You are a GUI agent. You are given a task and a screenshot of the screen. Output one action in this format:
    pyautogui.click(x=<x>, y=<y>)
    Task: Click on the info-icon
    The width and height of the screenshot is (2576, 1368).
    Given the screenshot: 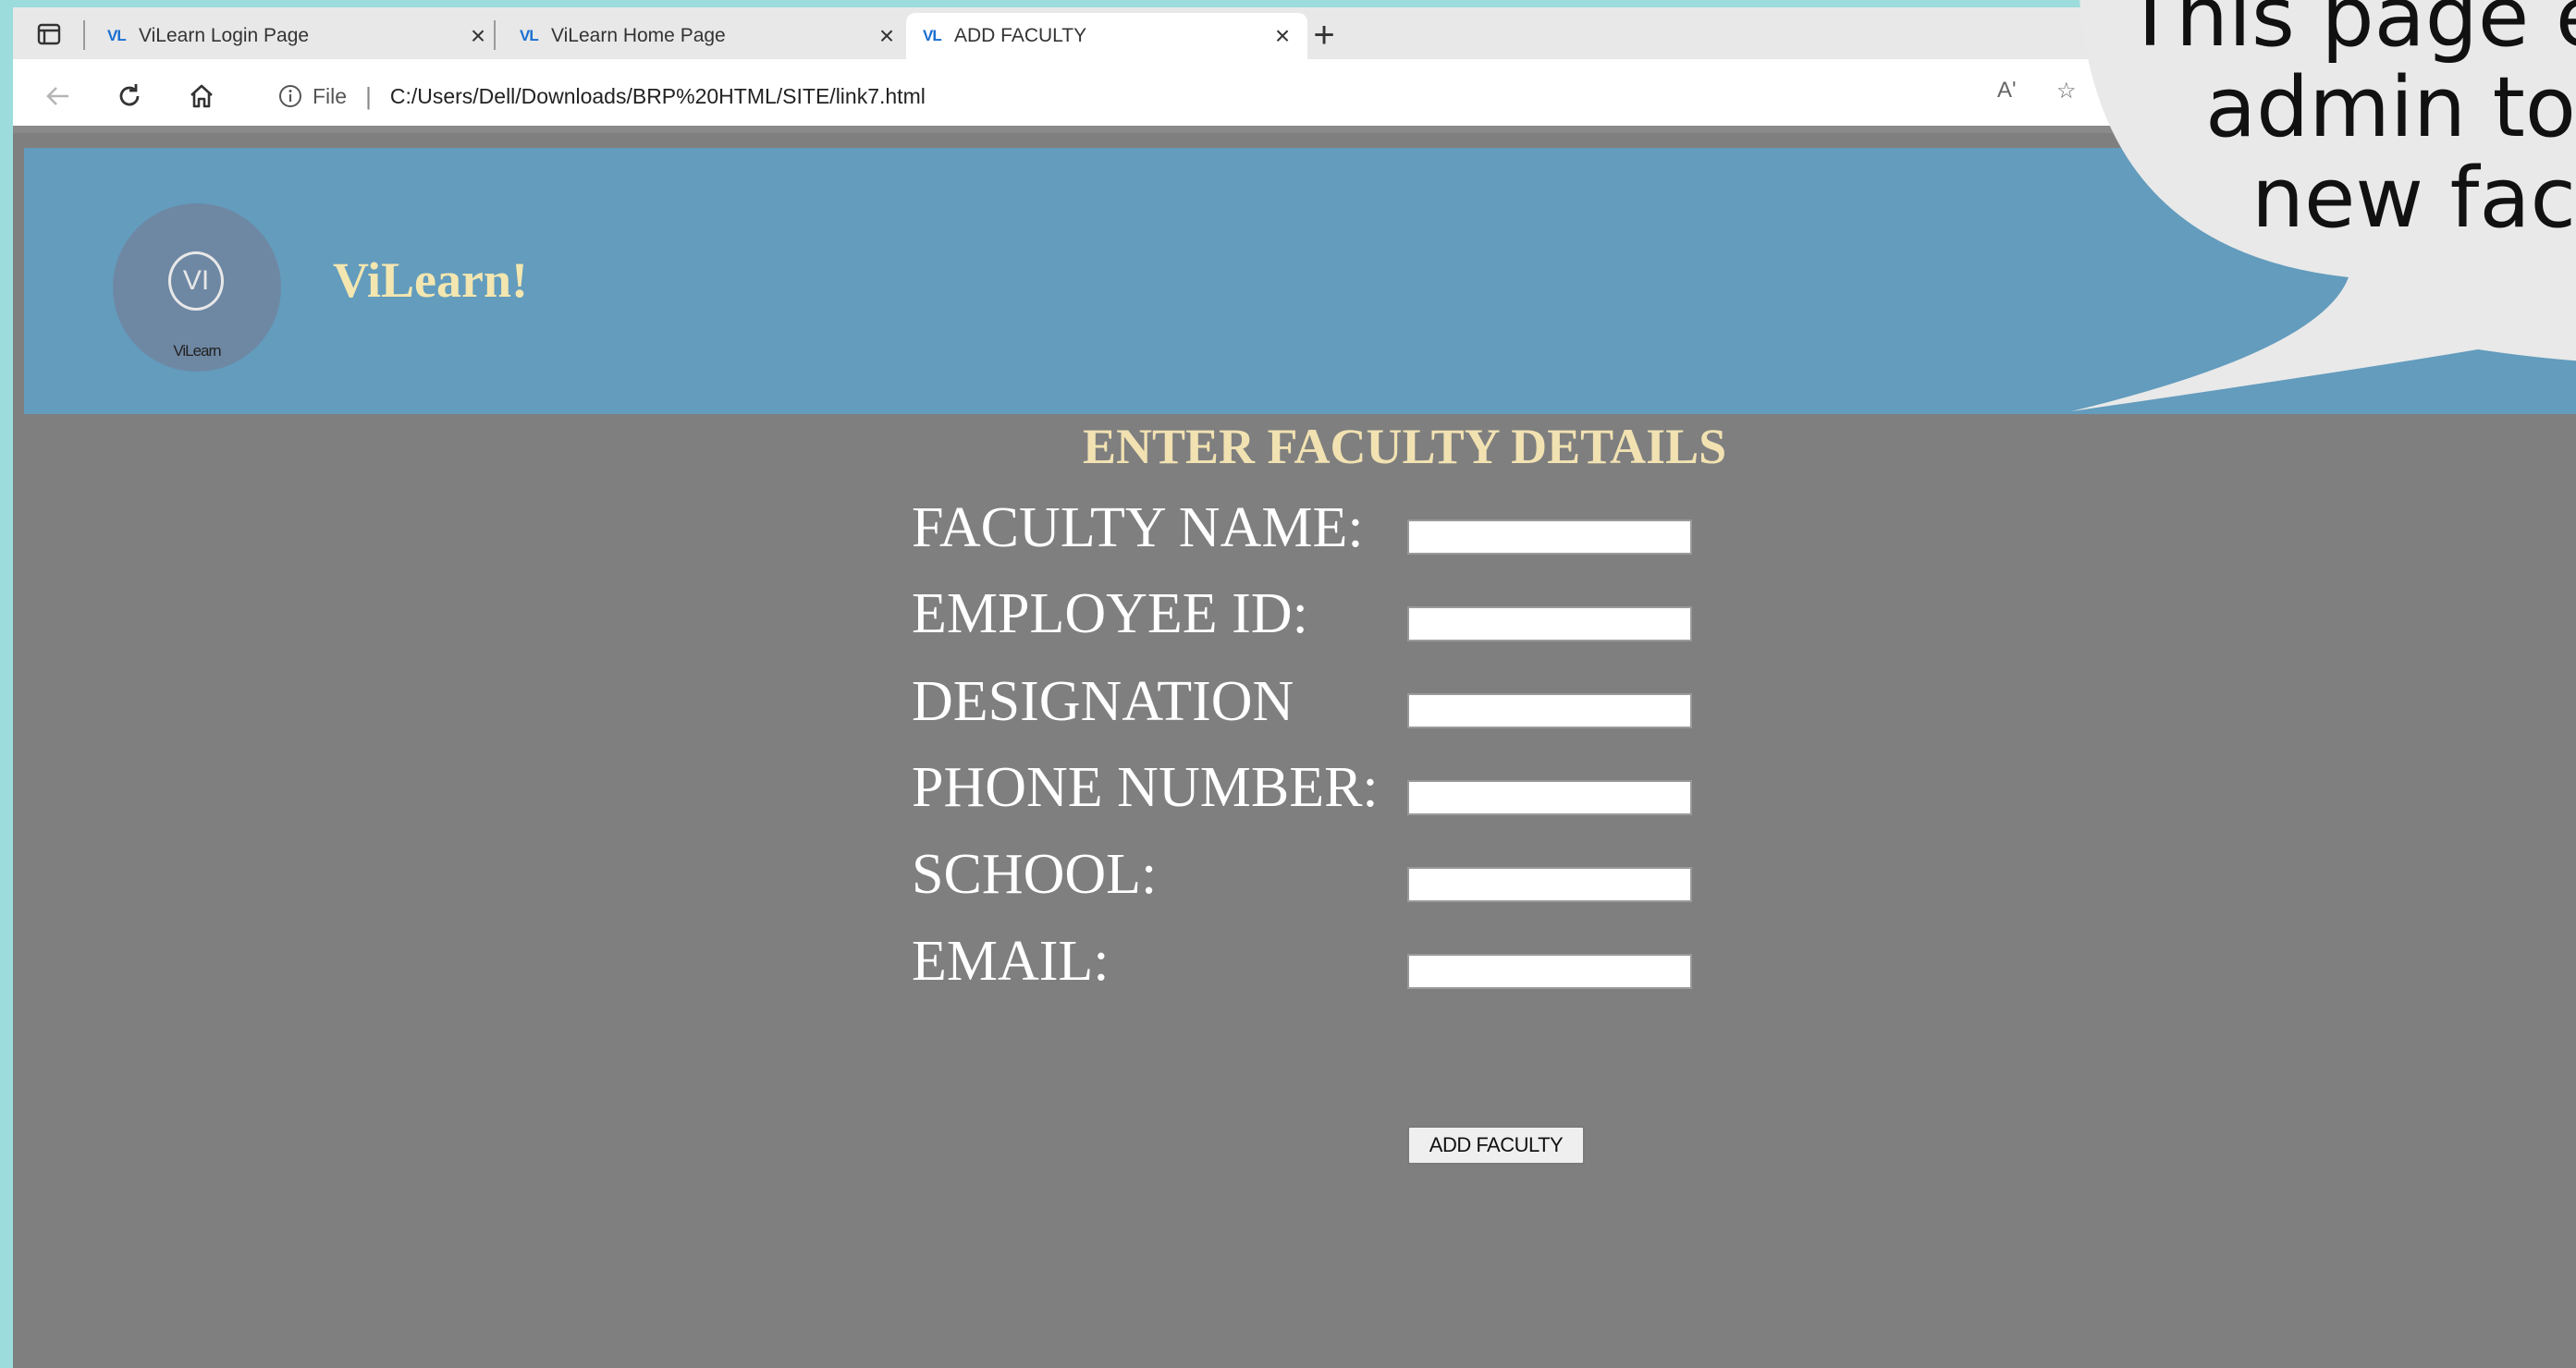 What is the action you would take?
    pyautogui.click(x=290, y=96)
    